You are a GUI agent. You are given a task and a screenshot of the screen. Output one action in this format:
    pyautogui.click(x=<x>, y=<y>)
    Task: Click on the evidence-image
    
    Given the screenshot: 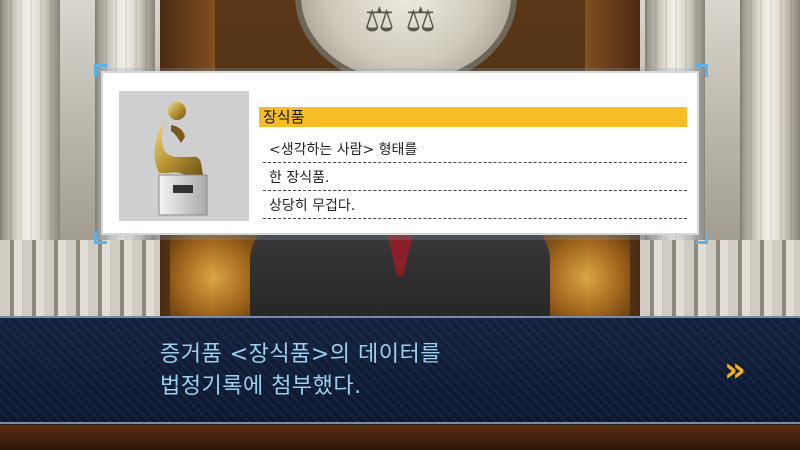 What is the action you would take?
    pyautogui.click(x=184, y=156)
    